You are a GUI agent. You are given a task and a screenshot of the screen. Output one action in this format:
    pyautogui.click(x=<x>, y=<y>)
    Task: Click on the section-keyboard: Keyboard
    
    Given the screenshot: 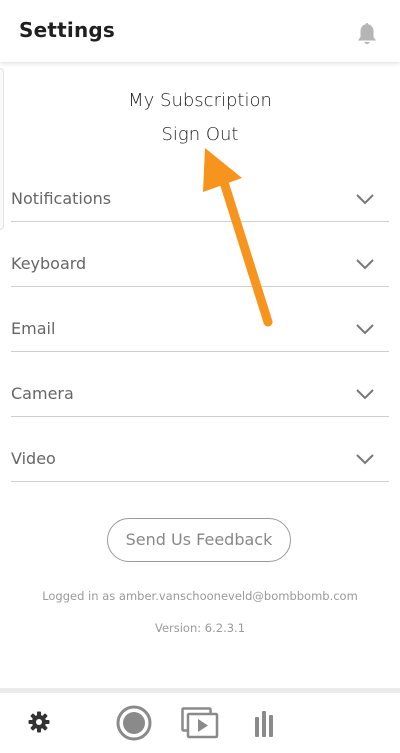 What is the action you would take?
    pyautogui.click(x=200, y=266)
    